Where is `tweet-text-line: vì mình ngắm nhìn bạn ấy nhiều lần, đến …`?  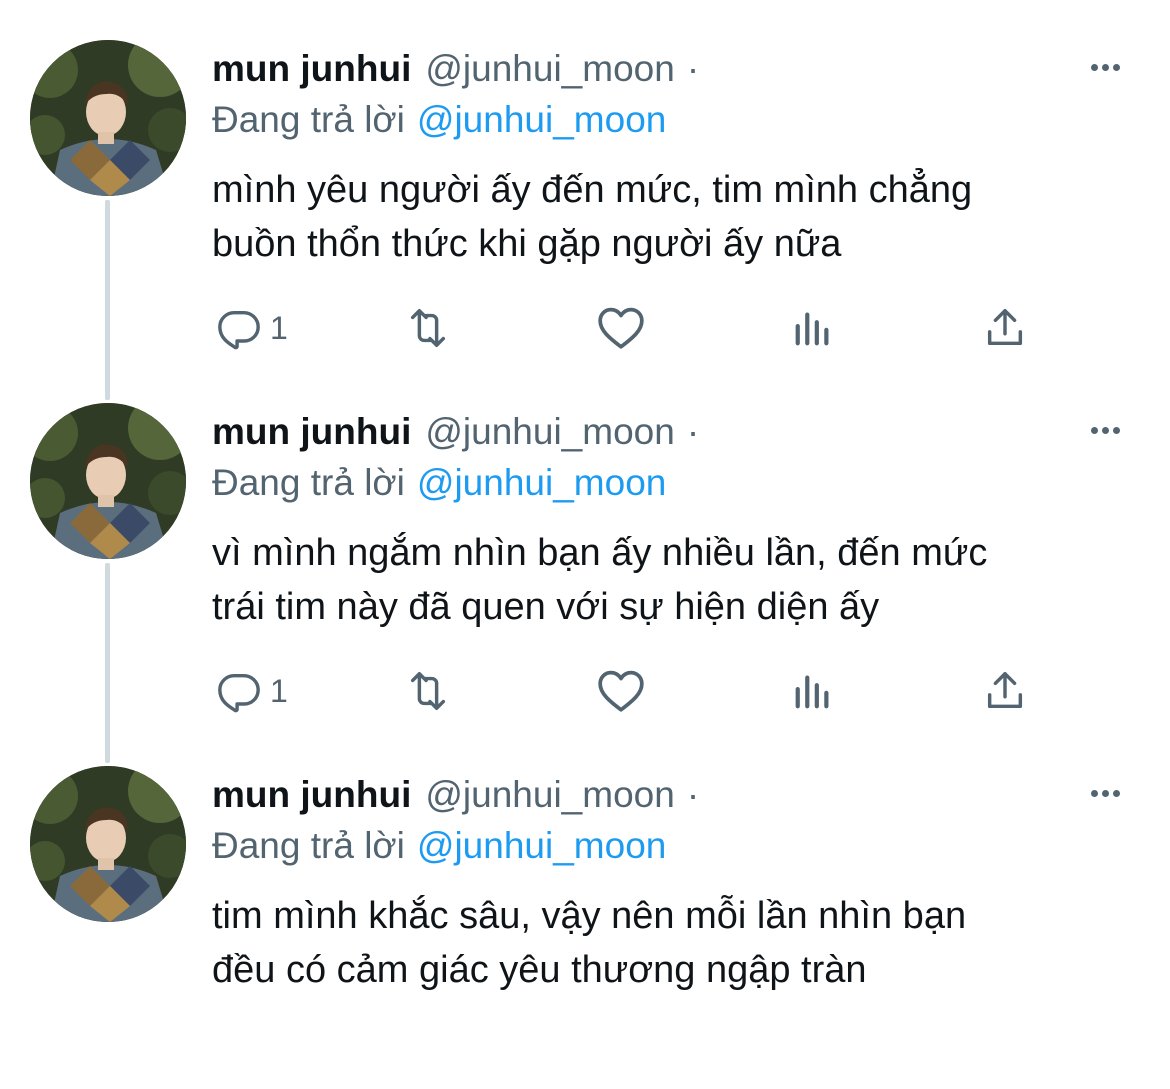
tweet-text-line: vì mình ngắm nhìn bạn ấy nhiều lần, đến … is located at coordinates (600, 553).